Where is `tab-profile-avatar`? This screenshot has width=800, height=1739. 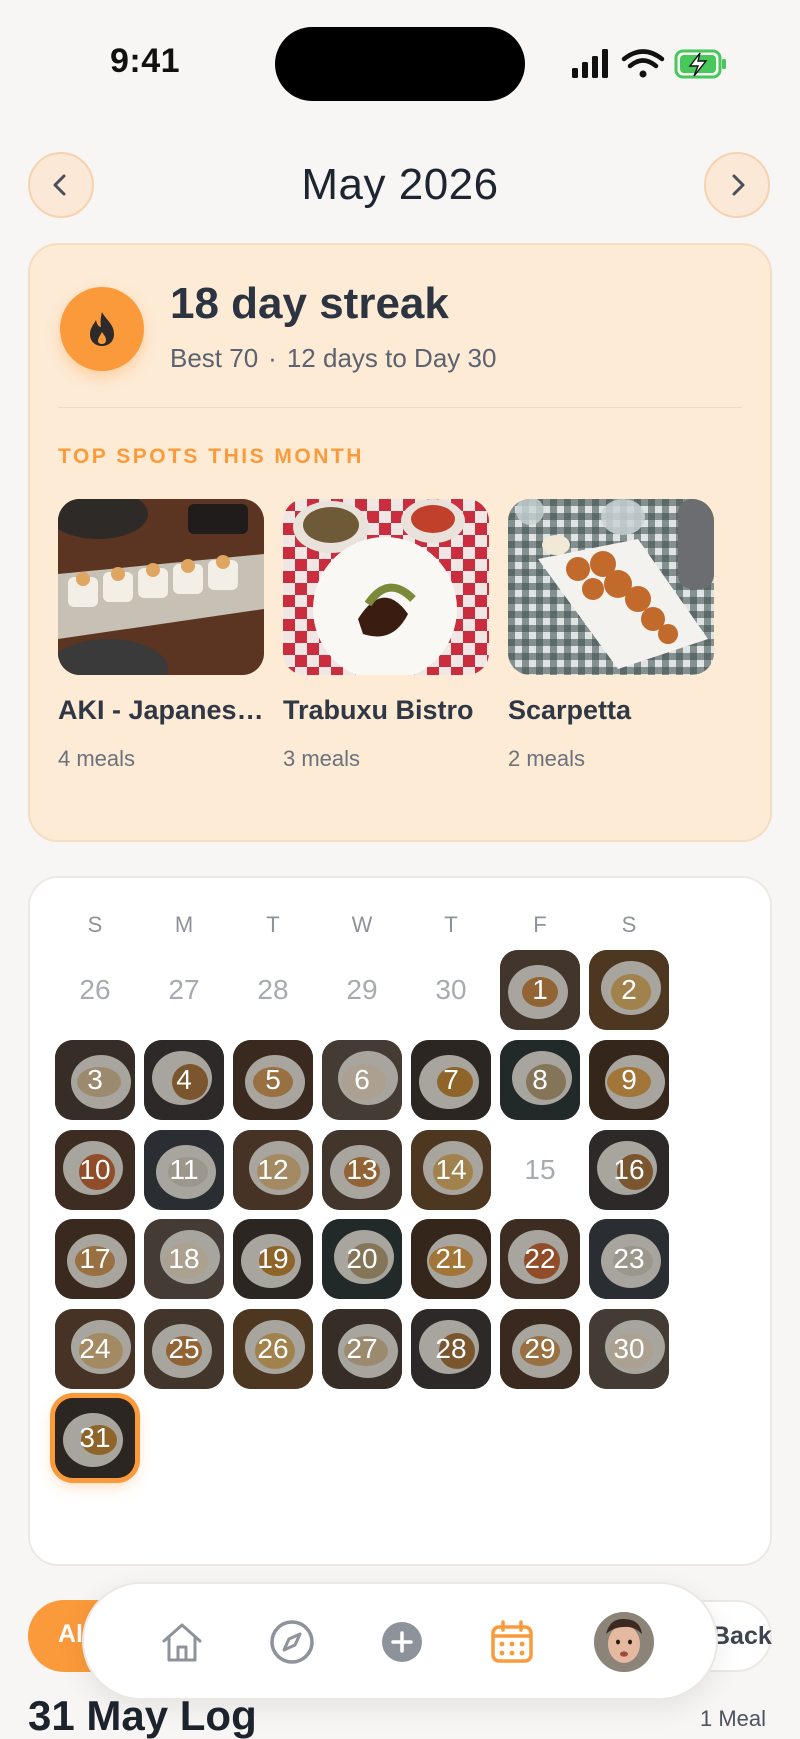 tab-profile-avatar is located at coordinates (624, 1642).